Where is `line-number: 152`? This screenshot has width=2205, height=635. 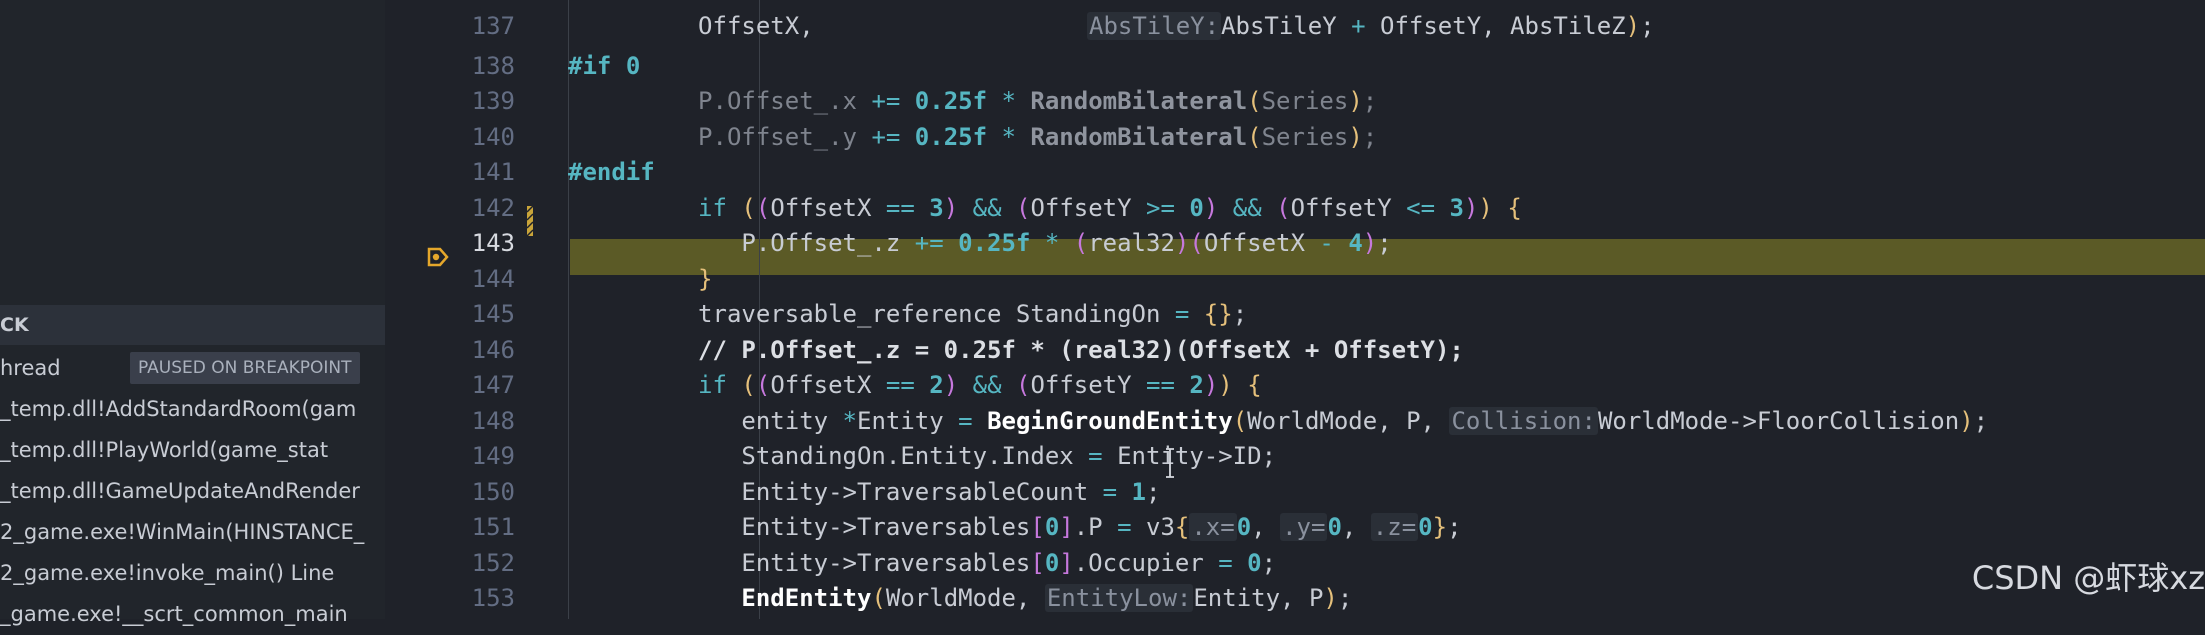 line-number: 152 is located at coordinates (465, 564).